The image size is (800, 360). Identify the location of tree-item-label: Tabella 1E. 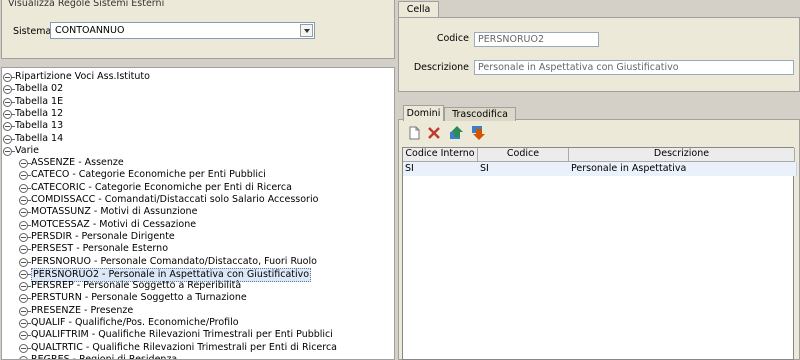
(39, 101).